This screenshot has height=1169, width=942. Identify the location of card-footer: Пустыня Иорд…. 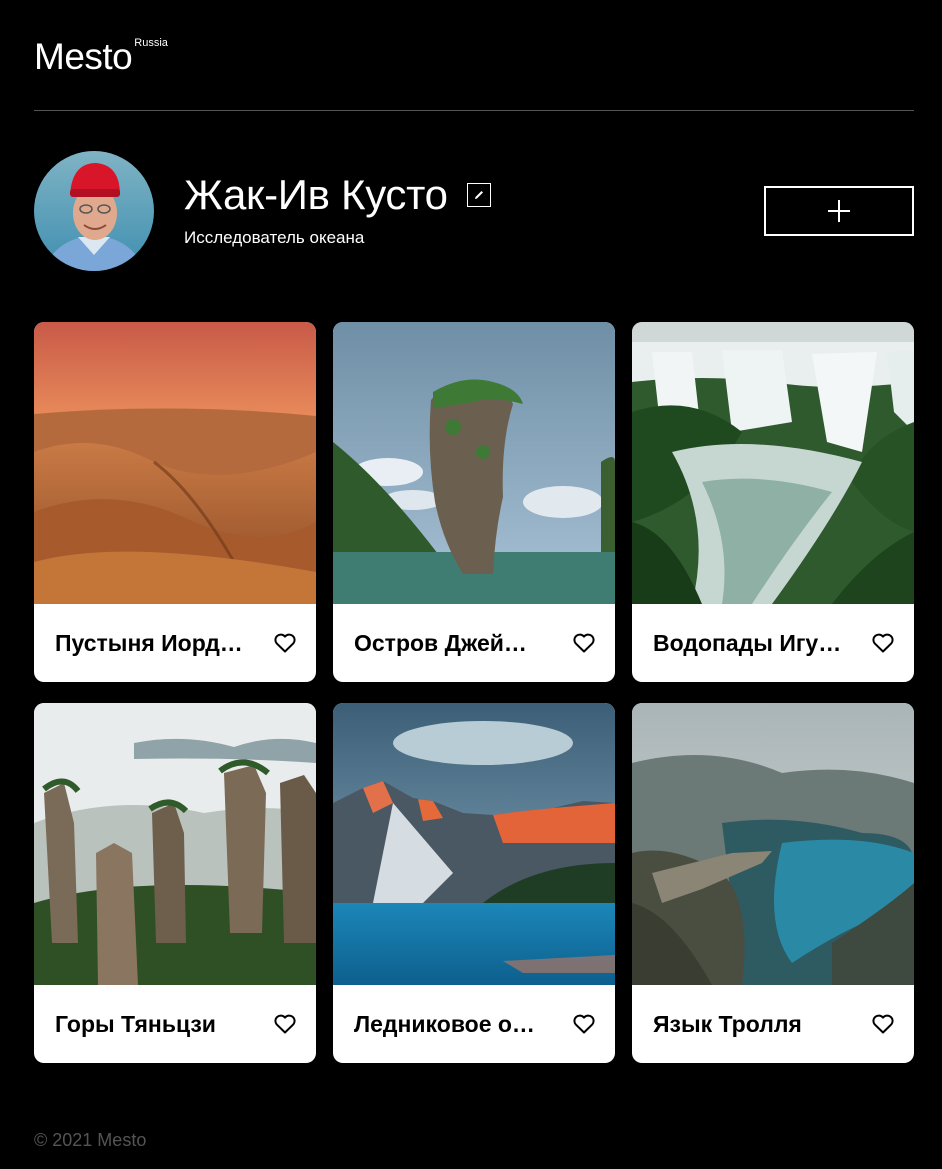
(175, 643).